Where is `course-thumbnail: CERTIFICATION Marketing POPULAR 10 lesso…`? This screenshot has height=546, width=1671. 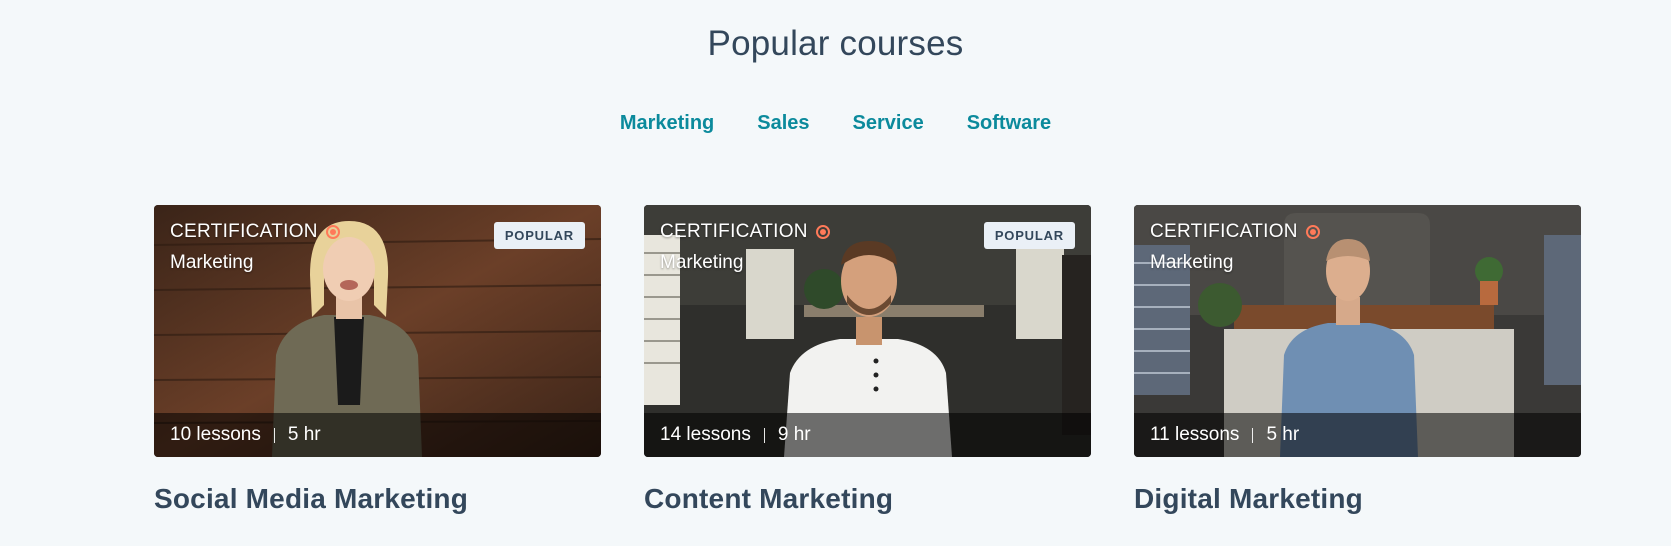
course-thumbnail: CERTIFICATION Marketing POPULAR 10 lesso… is located at coordinates (377, 331).